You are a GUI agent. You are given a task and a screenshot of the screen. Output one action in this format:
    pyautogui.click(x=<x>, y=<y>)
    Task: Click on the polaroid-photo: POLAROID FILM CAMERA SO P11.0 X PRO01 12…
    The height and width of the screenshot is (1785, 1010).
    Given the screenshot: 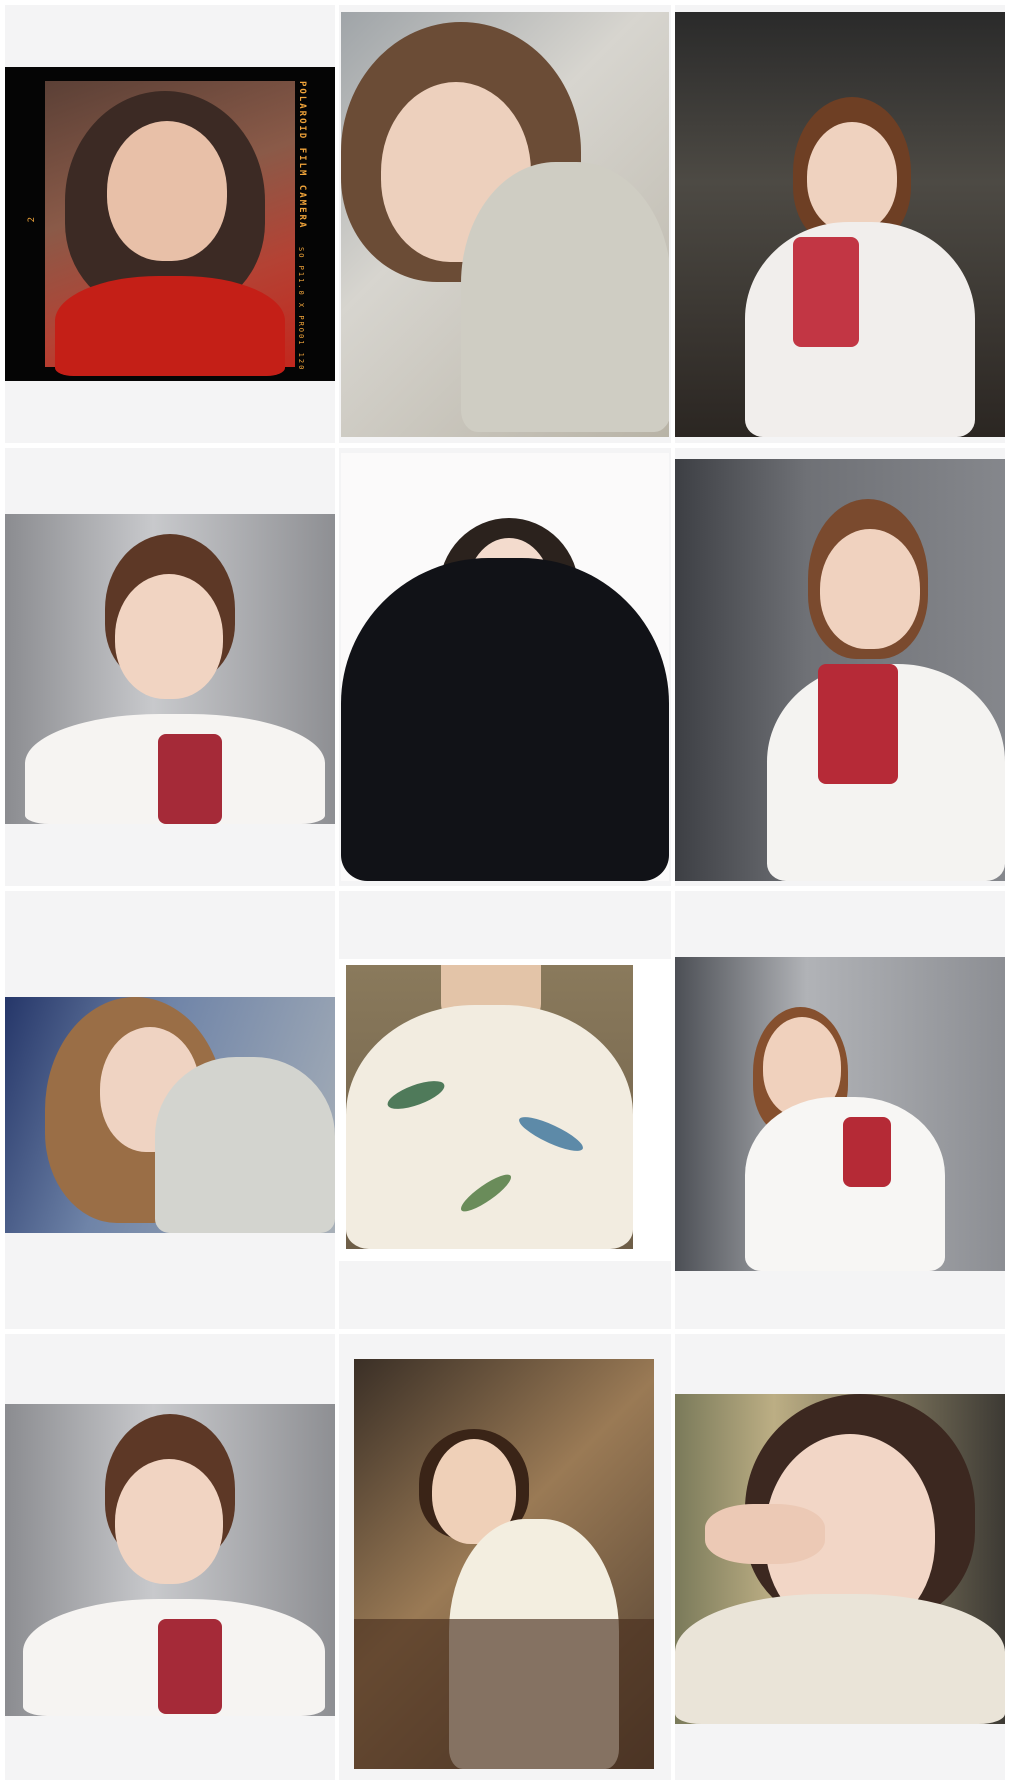 What is the action you would take?
    pyautogui.click(x=170, y=224)
    